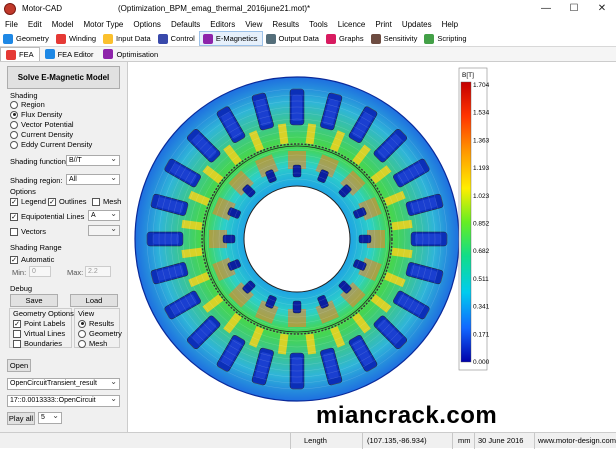 This screenshot has height=449, width=616. What do you see at coordinates (450, 24) in the screenshot?
I see `menu-help: Help` at bounding box center [450, 24].